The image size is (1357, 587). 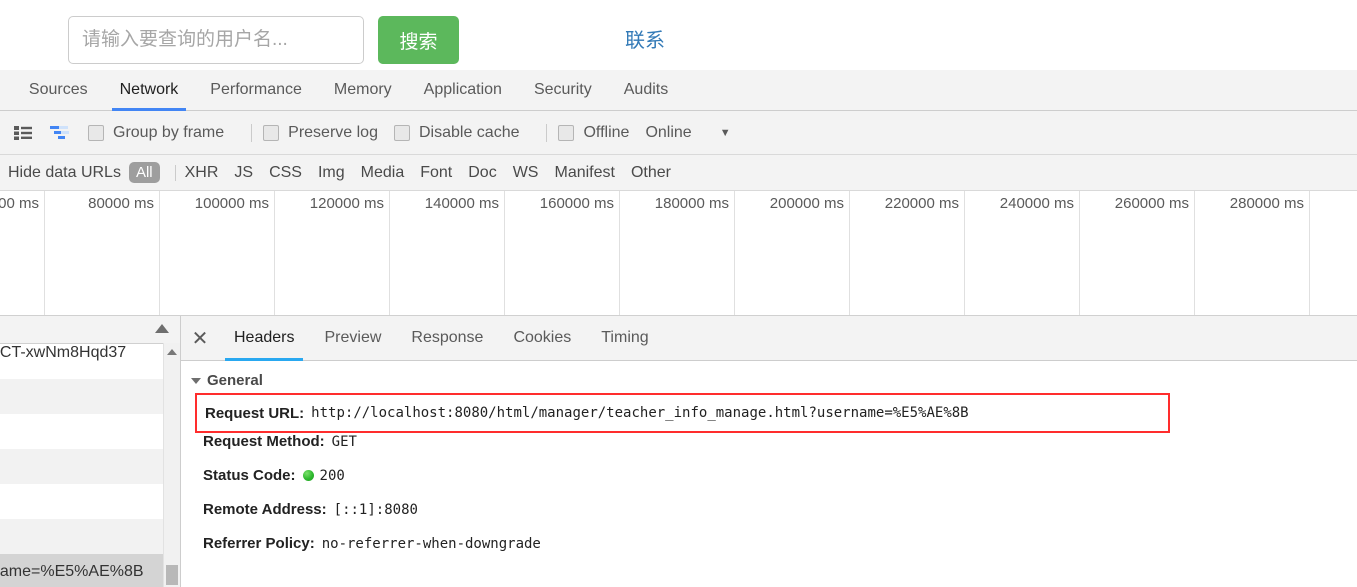 I want to click on filter-ws: WS, so click(x=526, y=173).